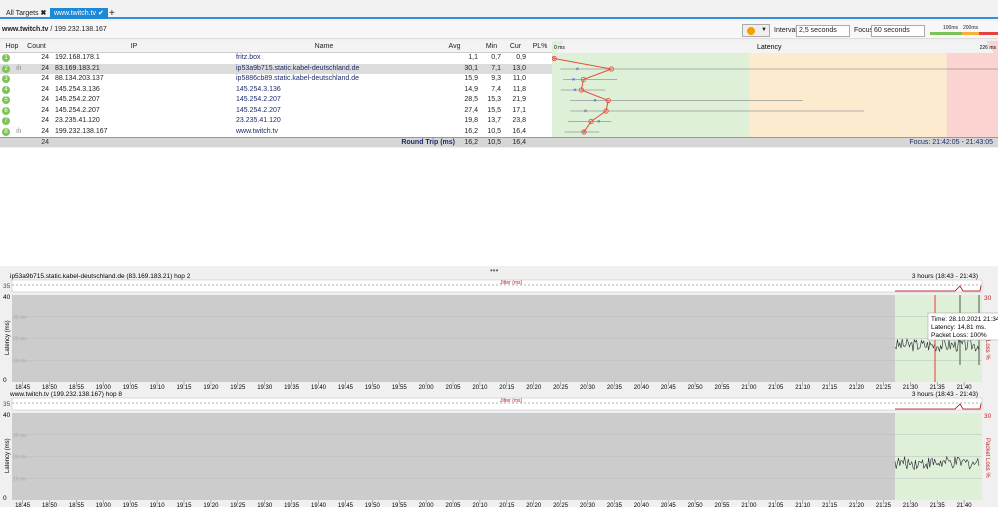 This screenshot has height=507, width=998. Describe the element at coordinates (494, 110) in the screenshot. I see `hop-min: 15,5` at that location.